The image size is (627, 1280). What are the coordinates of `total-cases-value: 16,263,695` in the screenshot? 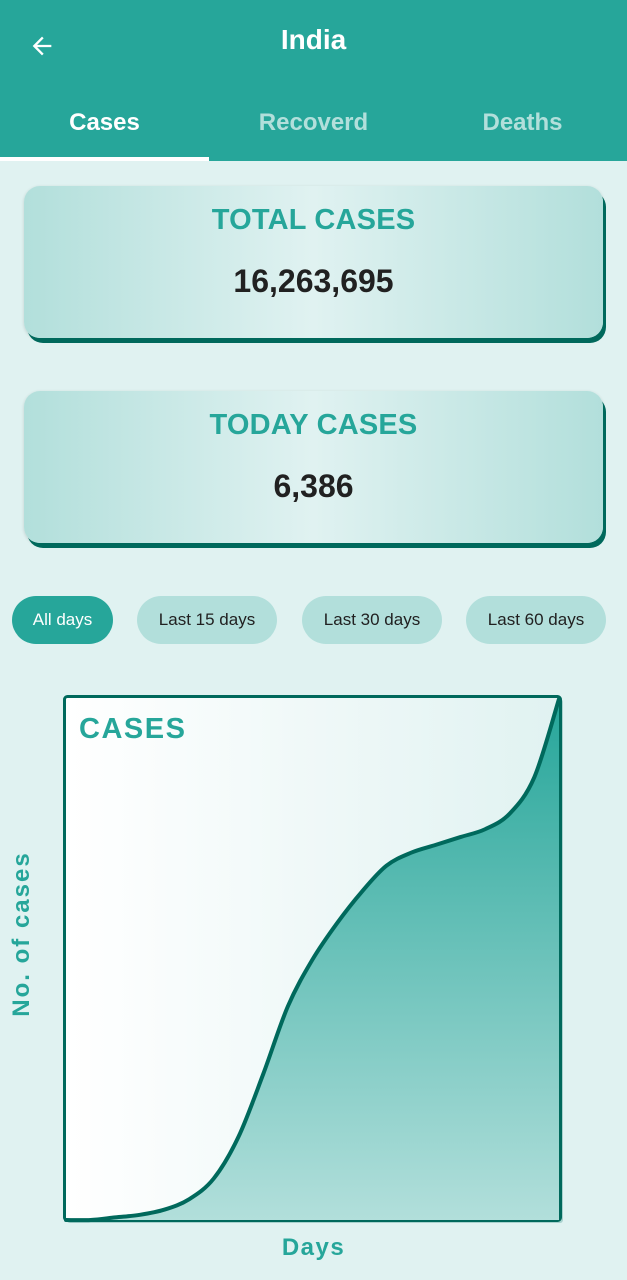 It's located at (313, 281).